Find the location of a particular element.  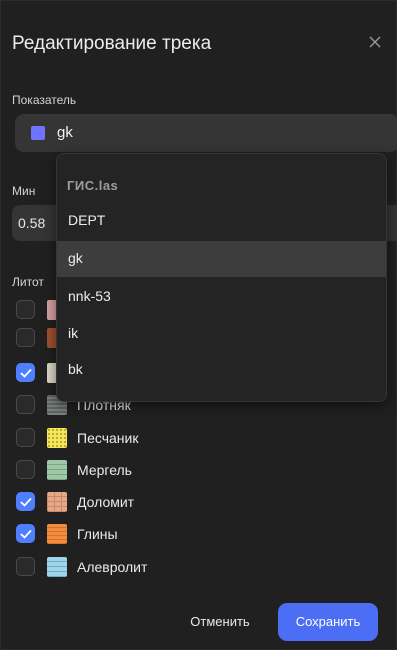

lithology-row-mergel: Мергель is located at coordinates (165, 470).